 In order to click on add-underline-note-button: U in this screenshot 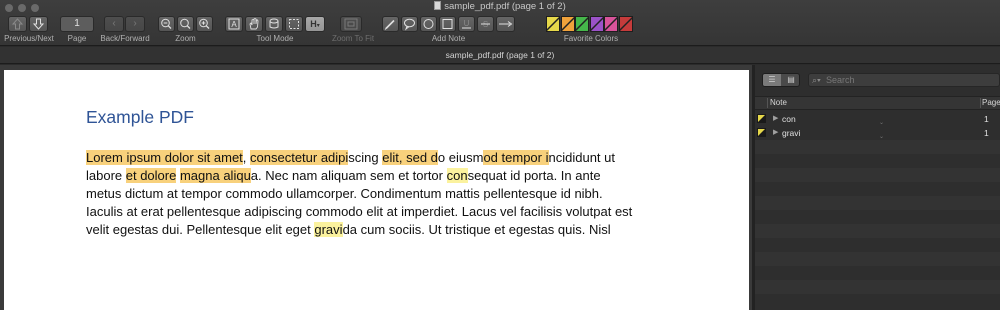, I will do `click(466, 24)`.